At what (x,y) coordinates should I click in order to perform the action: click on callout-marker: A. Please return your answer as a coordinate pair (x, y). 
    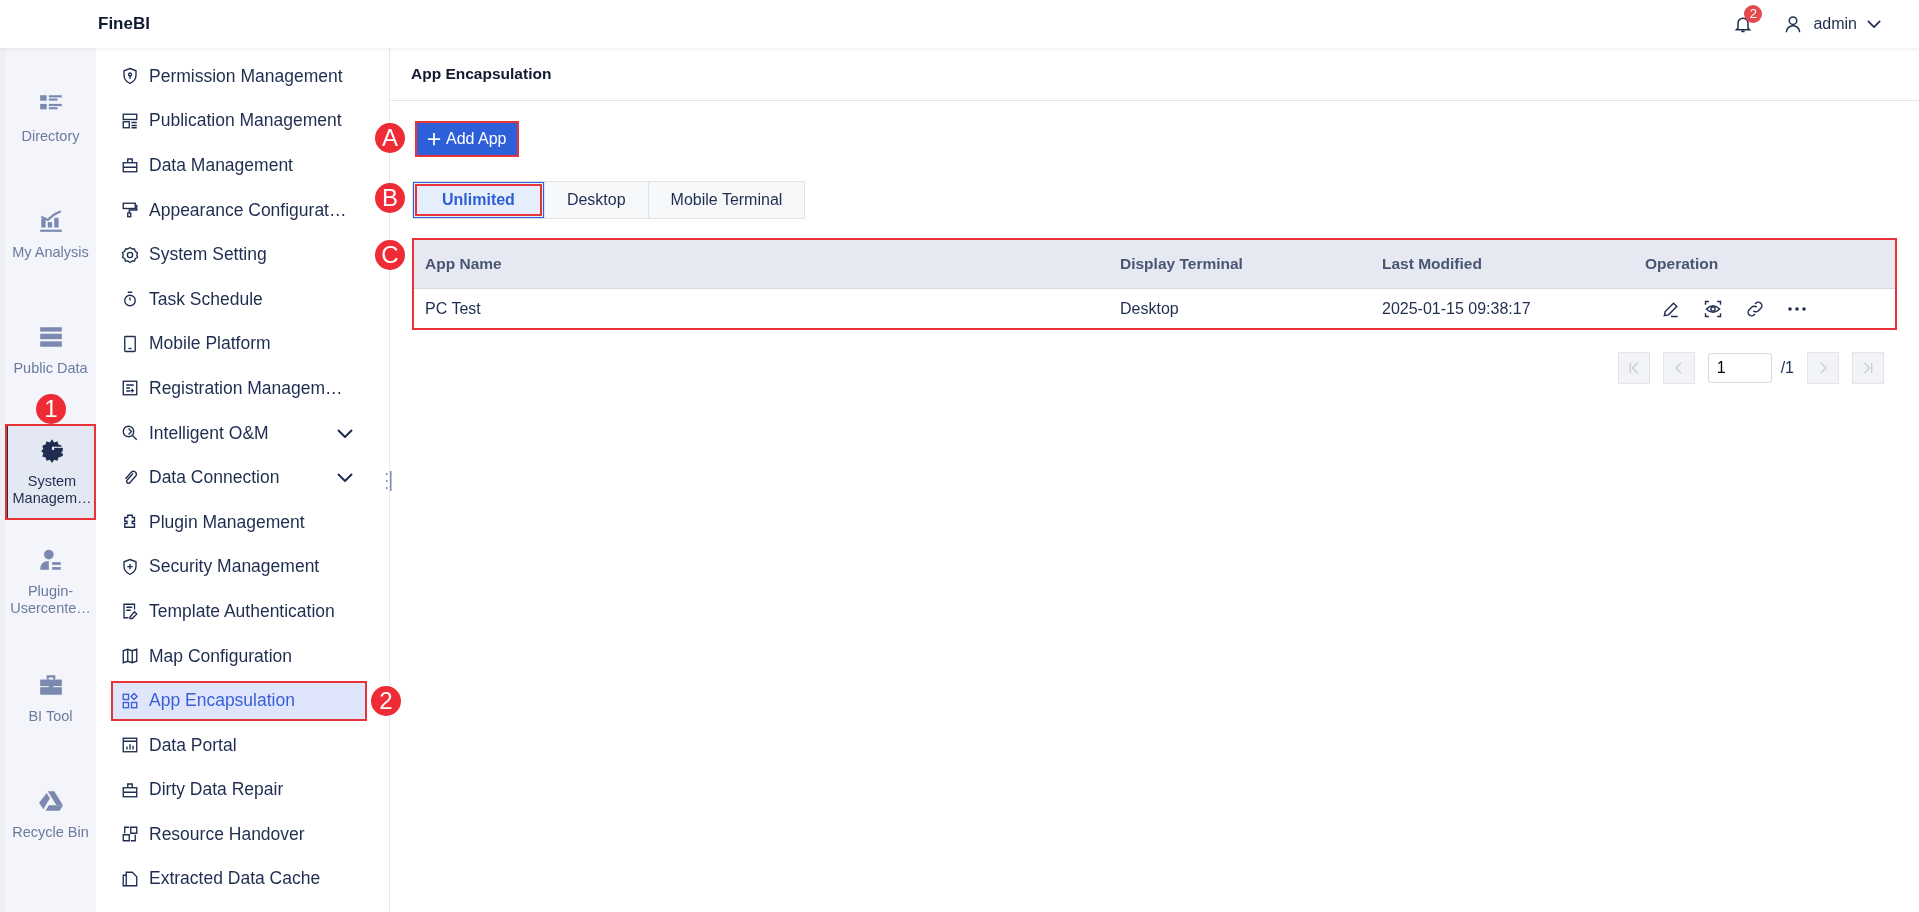
    Looking at the image, I should click on (390, 138).